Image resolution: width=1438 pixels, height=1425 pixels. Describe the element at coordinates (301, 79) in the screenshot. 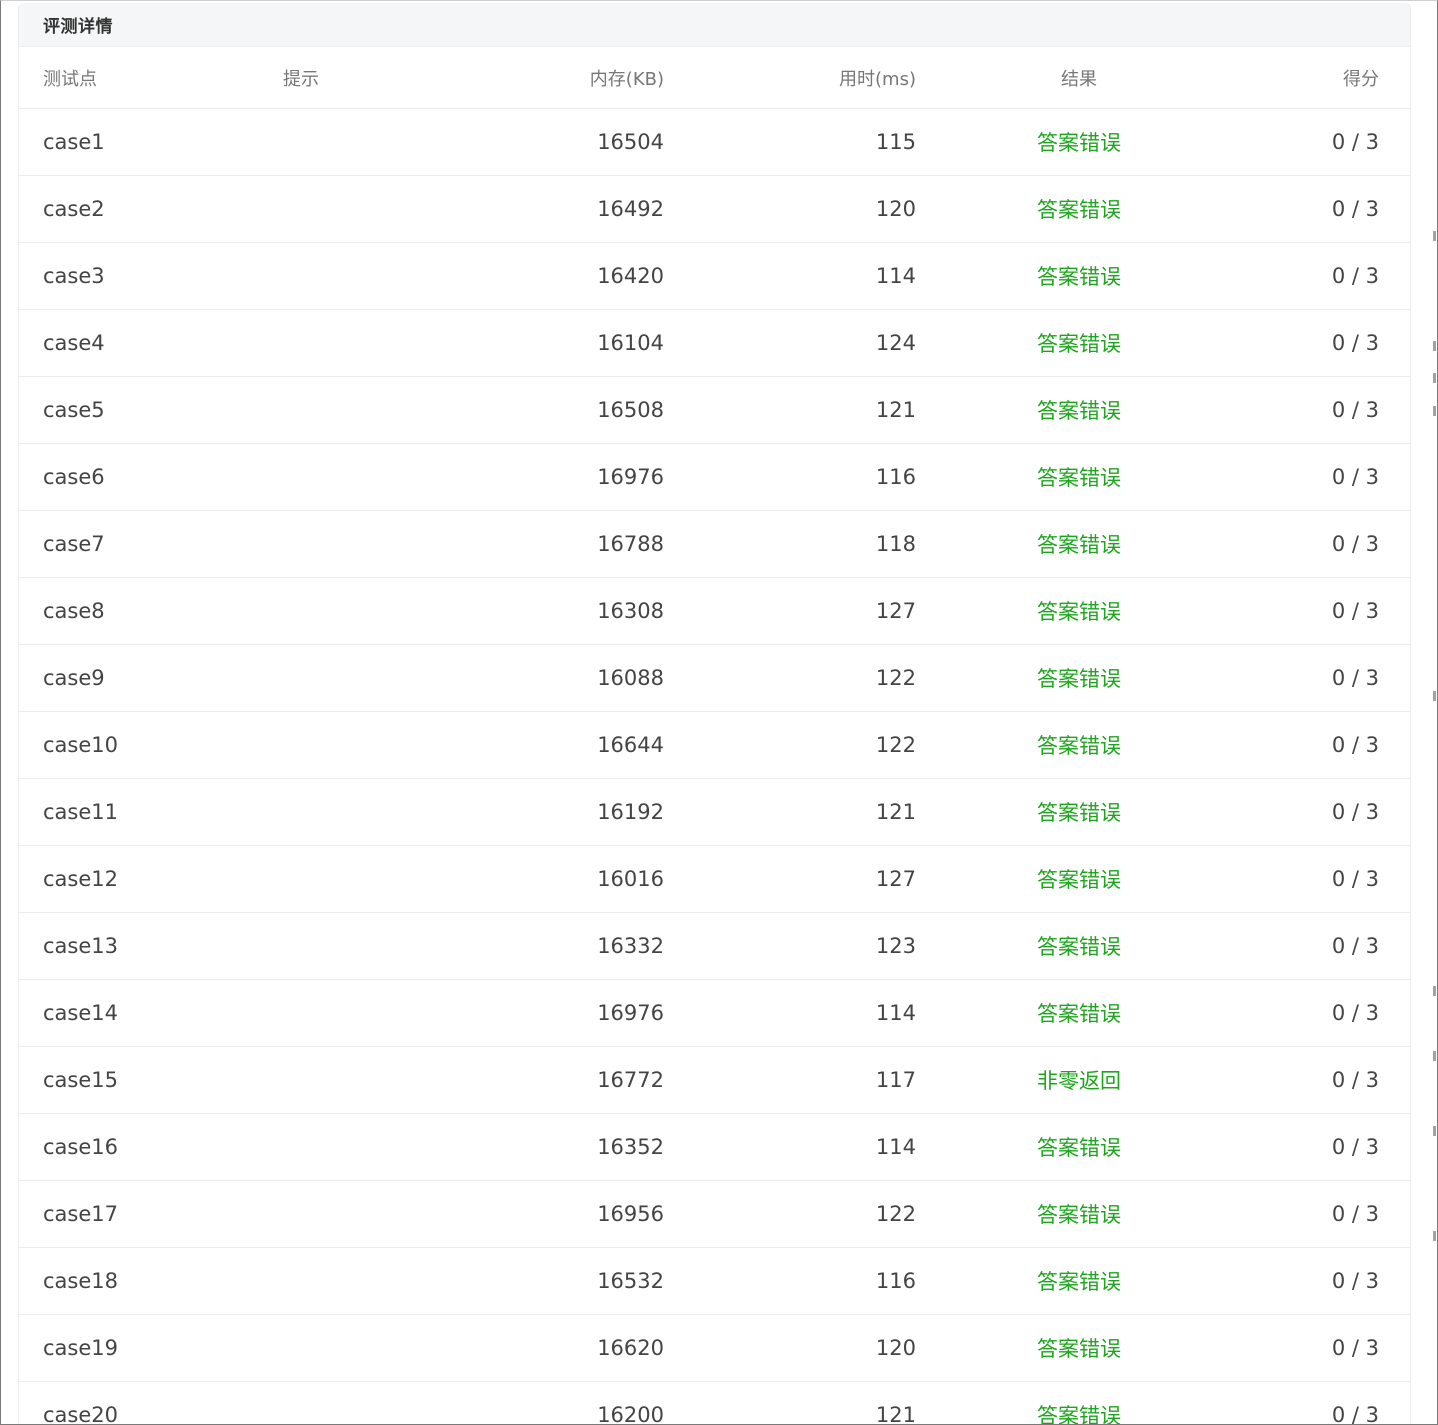

I see `column-header-hint: 提示` at that location.